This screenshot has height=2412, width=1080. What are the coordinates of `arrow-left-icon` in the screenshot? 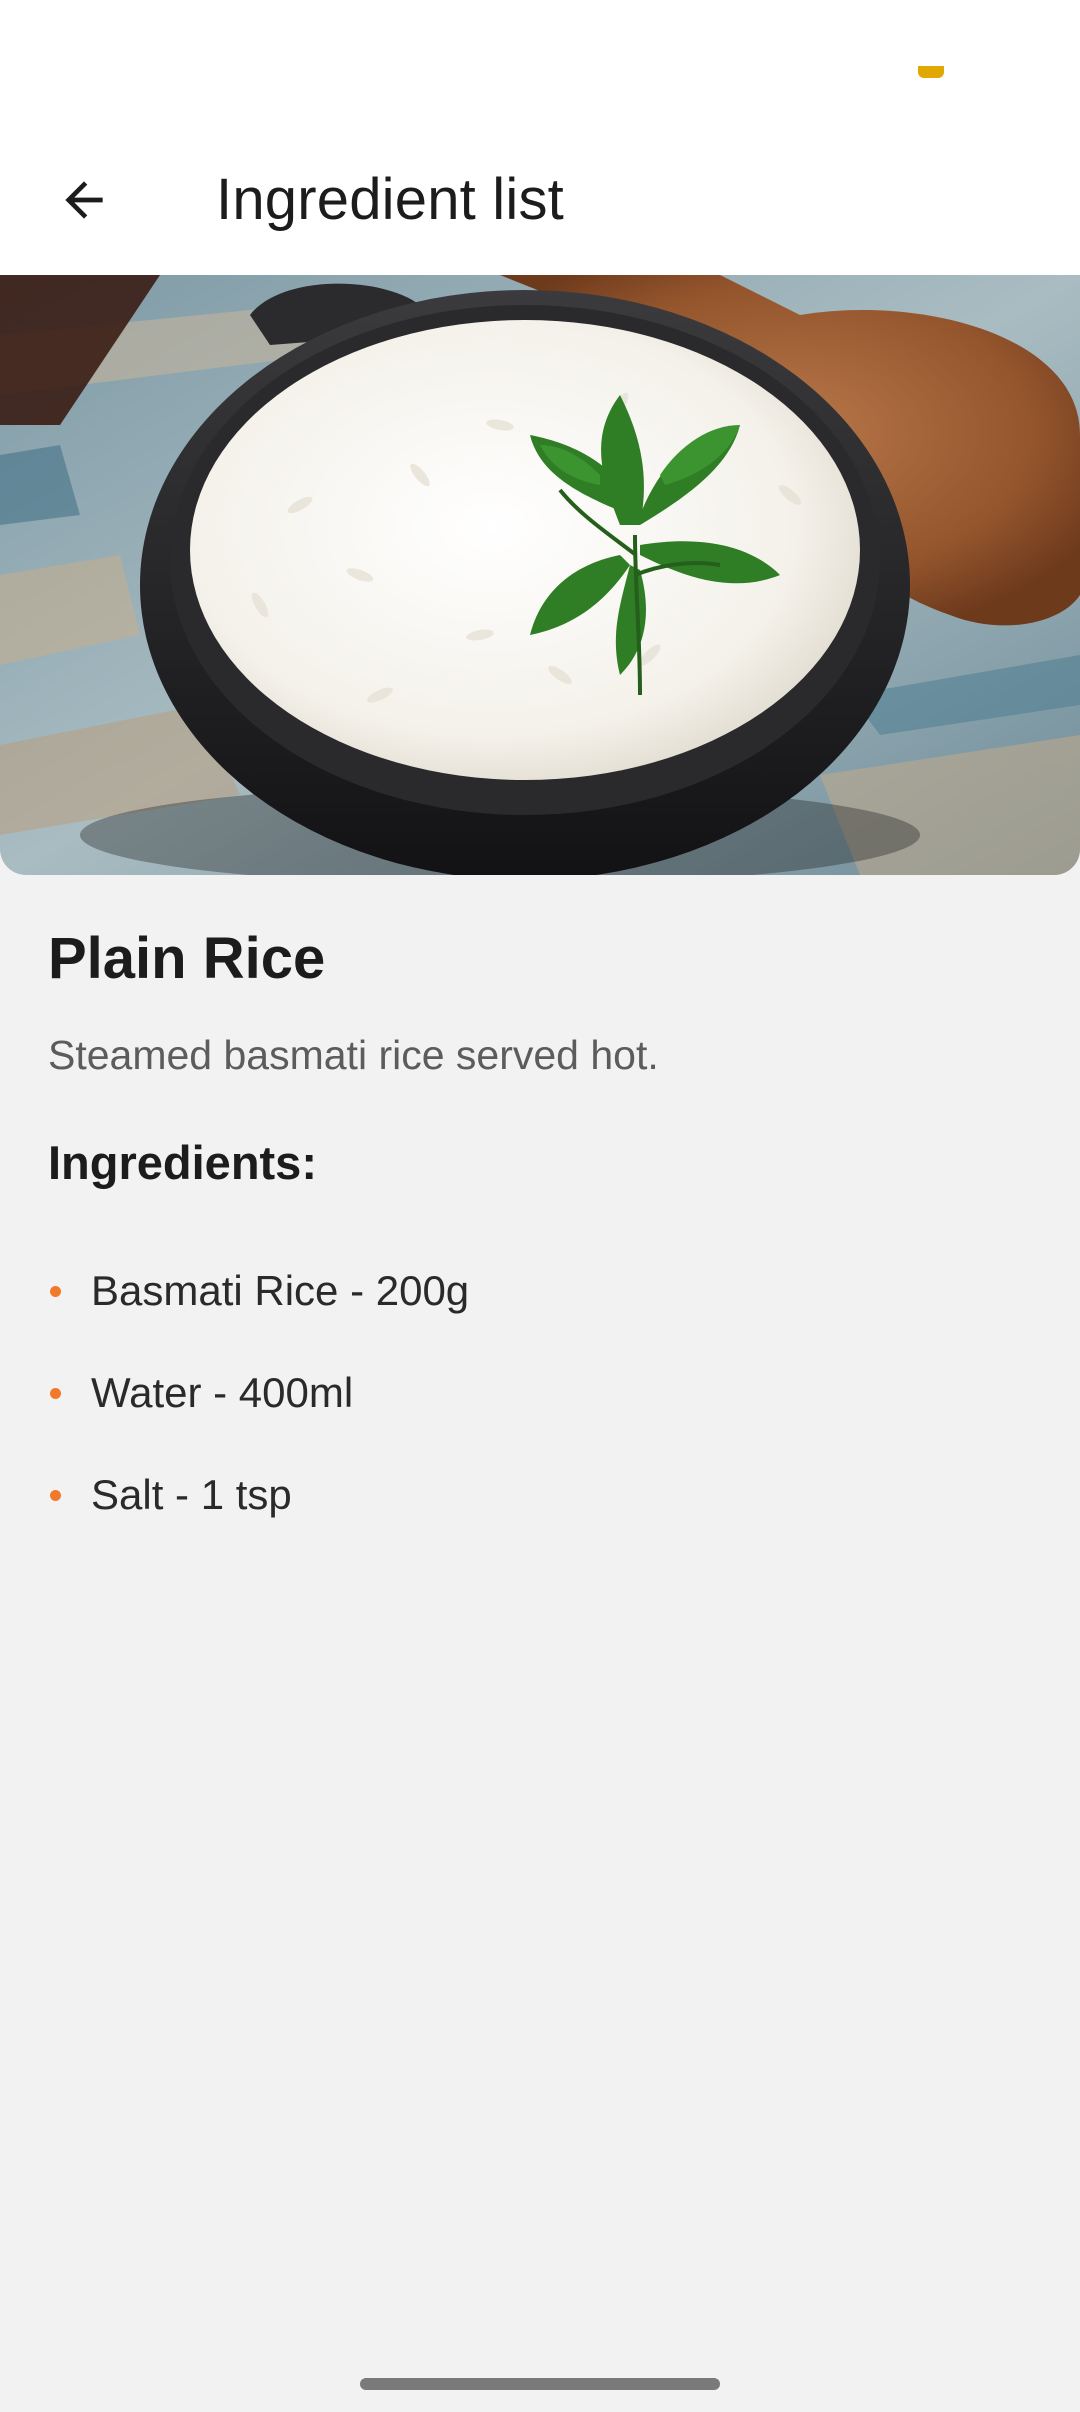 It's located at (84, 200).